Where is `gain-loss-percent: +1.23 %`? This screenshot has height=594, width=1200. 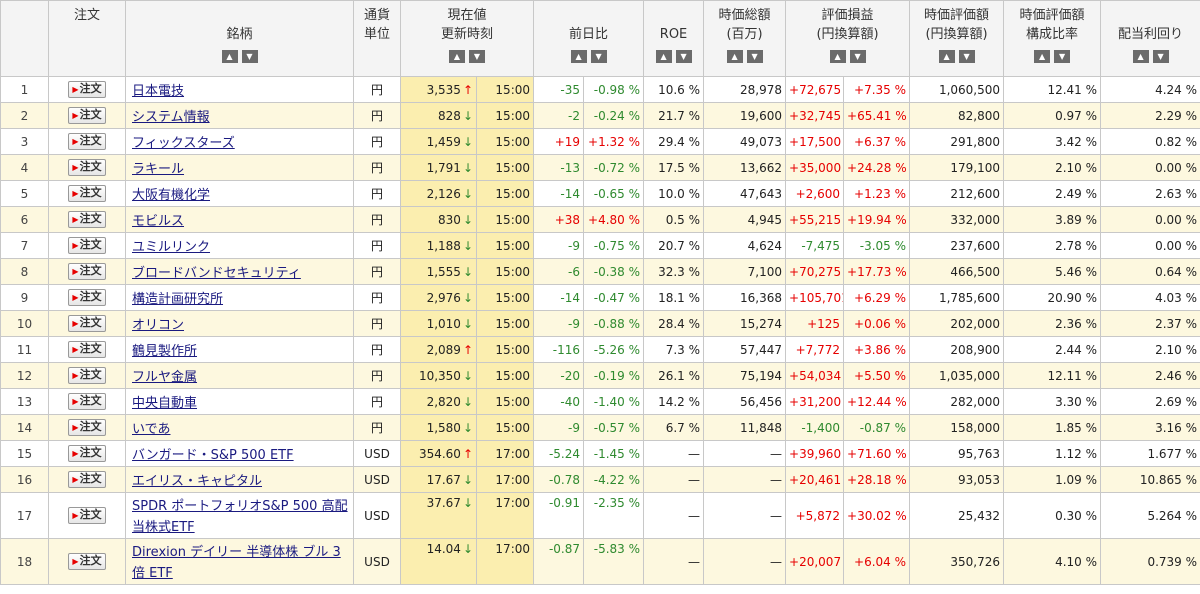 gain-loss-percent: +1.23 % is located at coordinates (877, 193).